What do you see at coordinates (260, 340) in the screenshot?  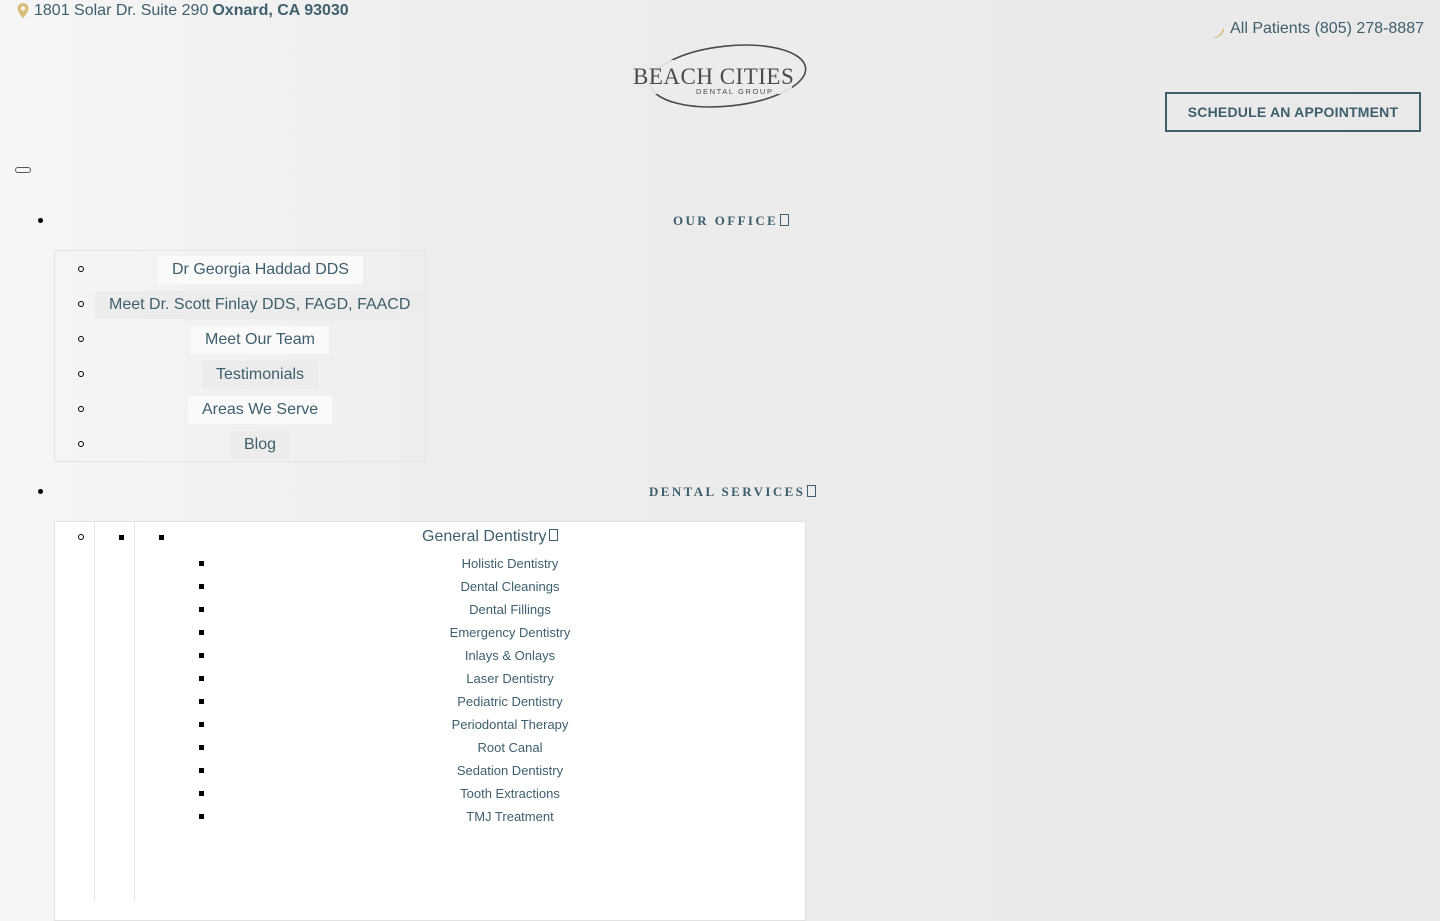 I see `submenu-item-our-team: Meet Our Team` at bounding box center [260, 340].